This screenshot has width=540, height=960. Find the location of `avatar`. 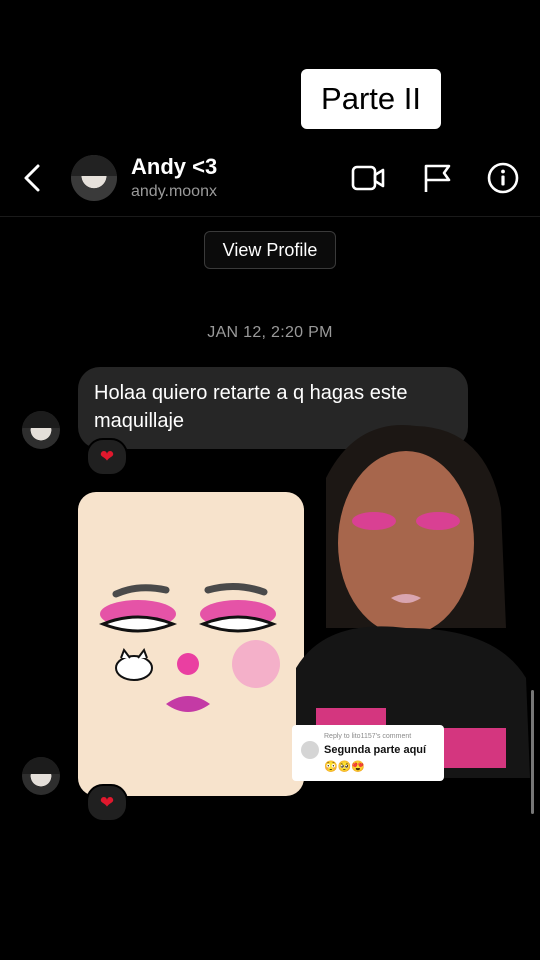

avatar is located at coordinates (94, 178).